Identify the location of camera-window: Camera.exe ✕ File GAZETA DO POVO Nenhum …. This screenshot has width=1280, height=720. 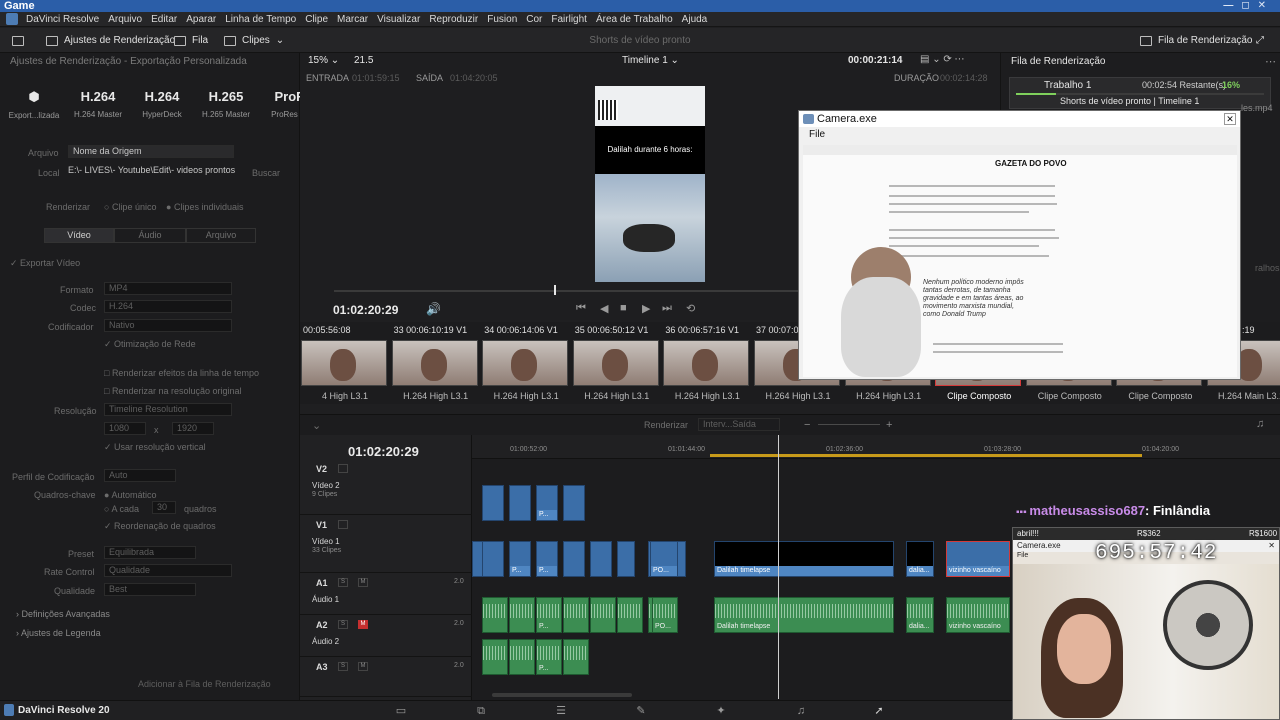
(1019, 245).